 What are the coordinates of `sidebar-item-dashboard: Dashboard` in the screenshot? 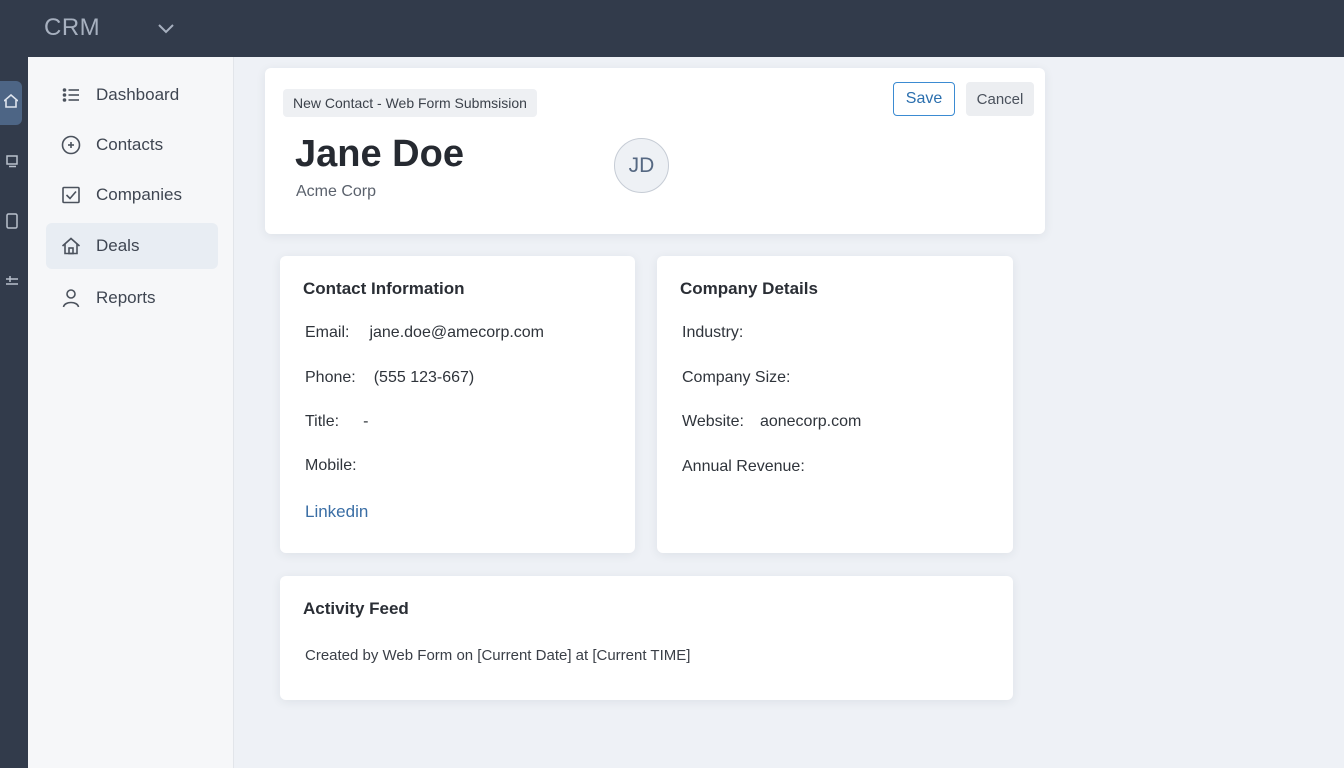 It's located at (132, 95).